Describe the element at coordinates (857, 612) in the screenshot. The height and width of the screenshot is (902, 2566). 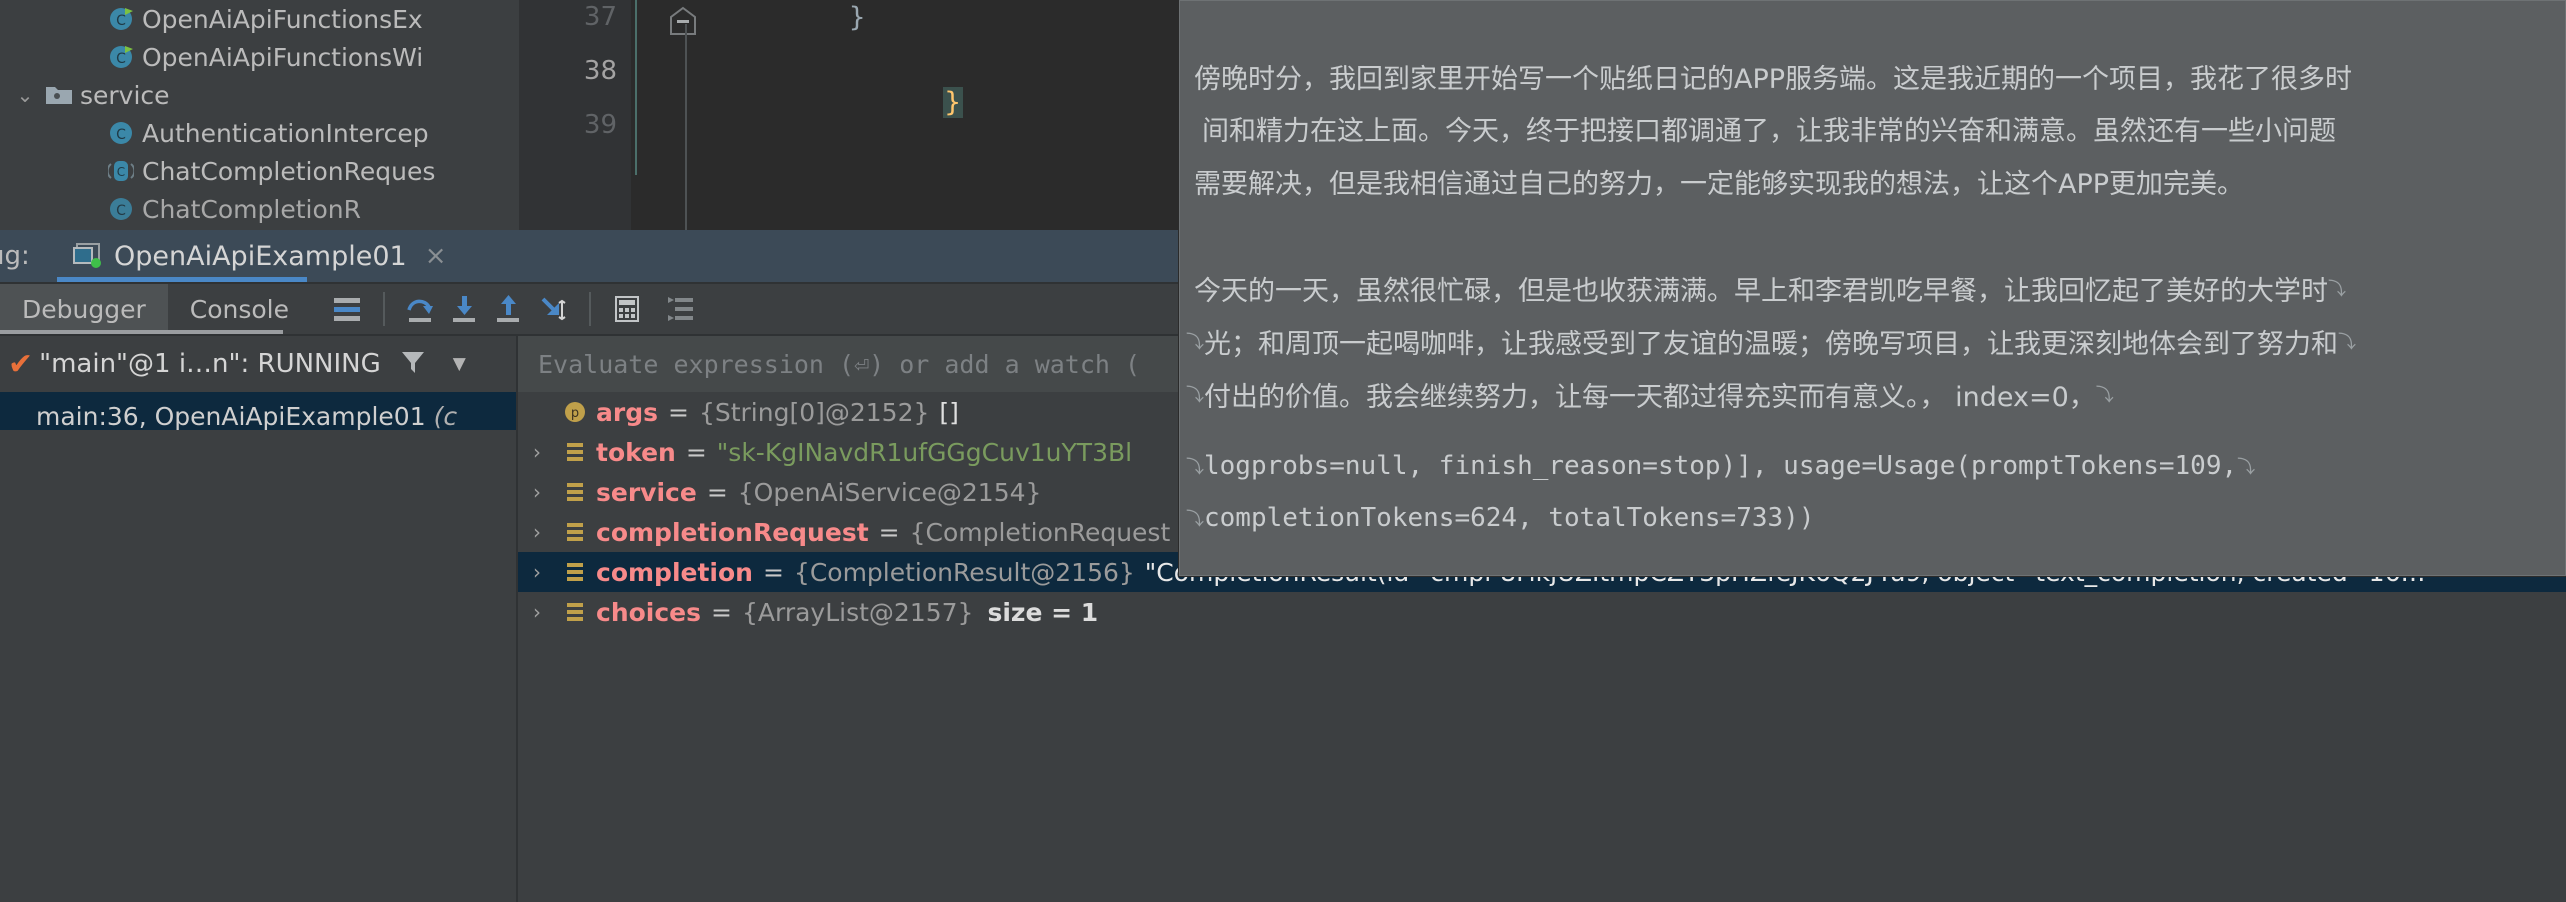
I see `variable-type: {ArrayList@2157}` at that location.